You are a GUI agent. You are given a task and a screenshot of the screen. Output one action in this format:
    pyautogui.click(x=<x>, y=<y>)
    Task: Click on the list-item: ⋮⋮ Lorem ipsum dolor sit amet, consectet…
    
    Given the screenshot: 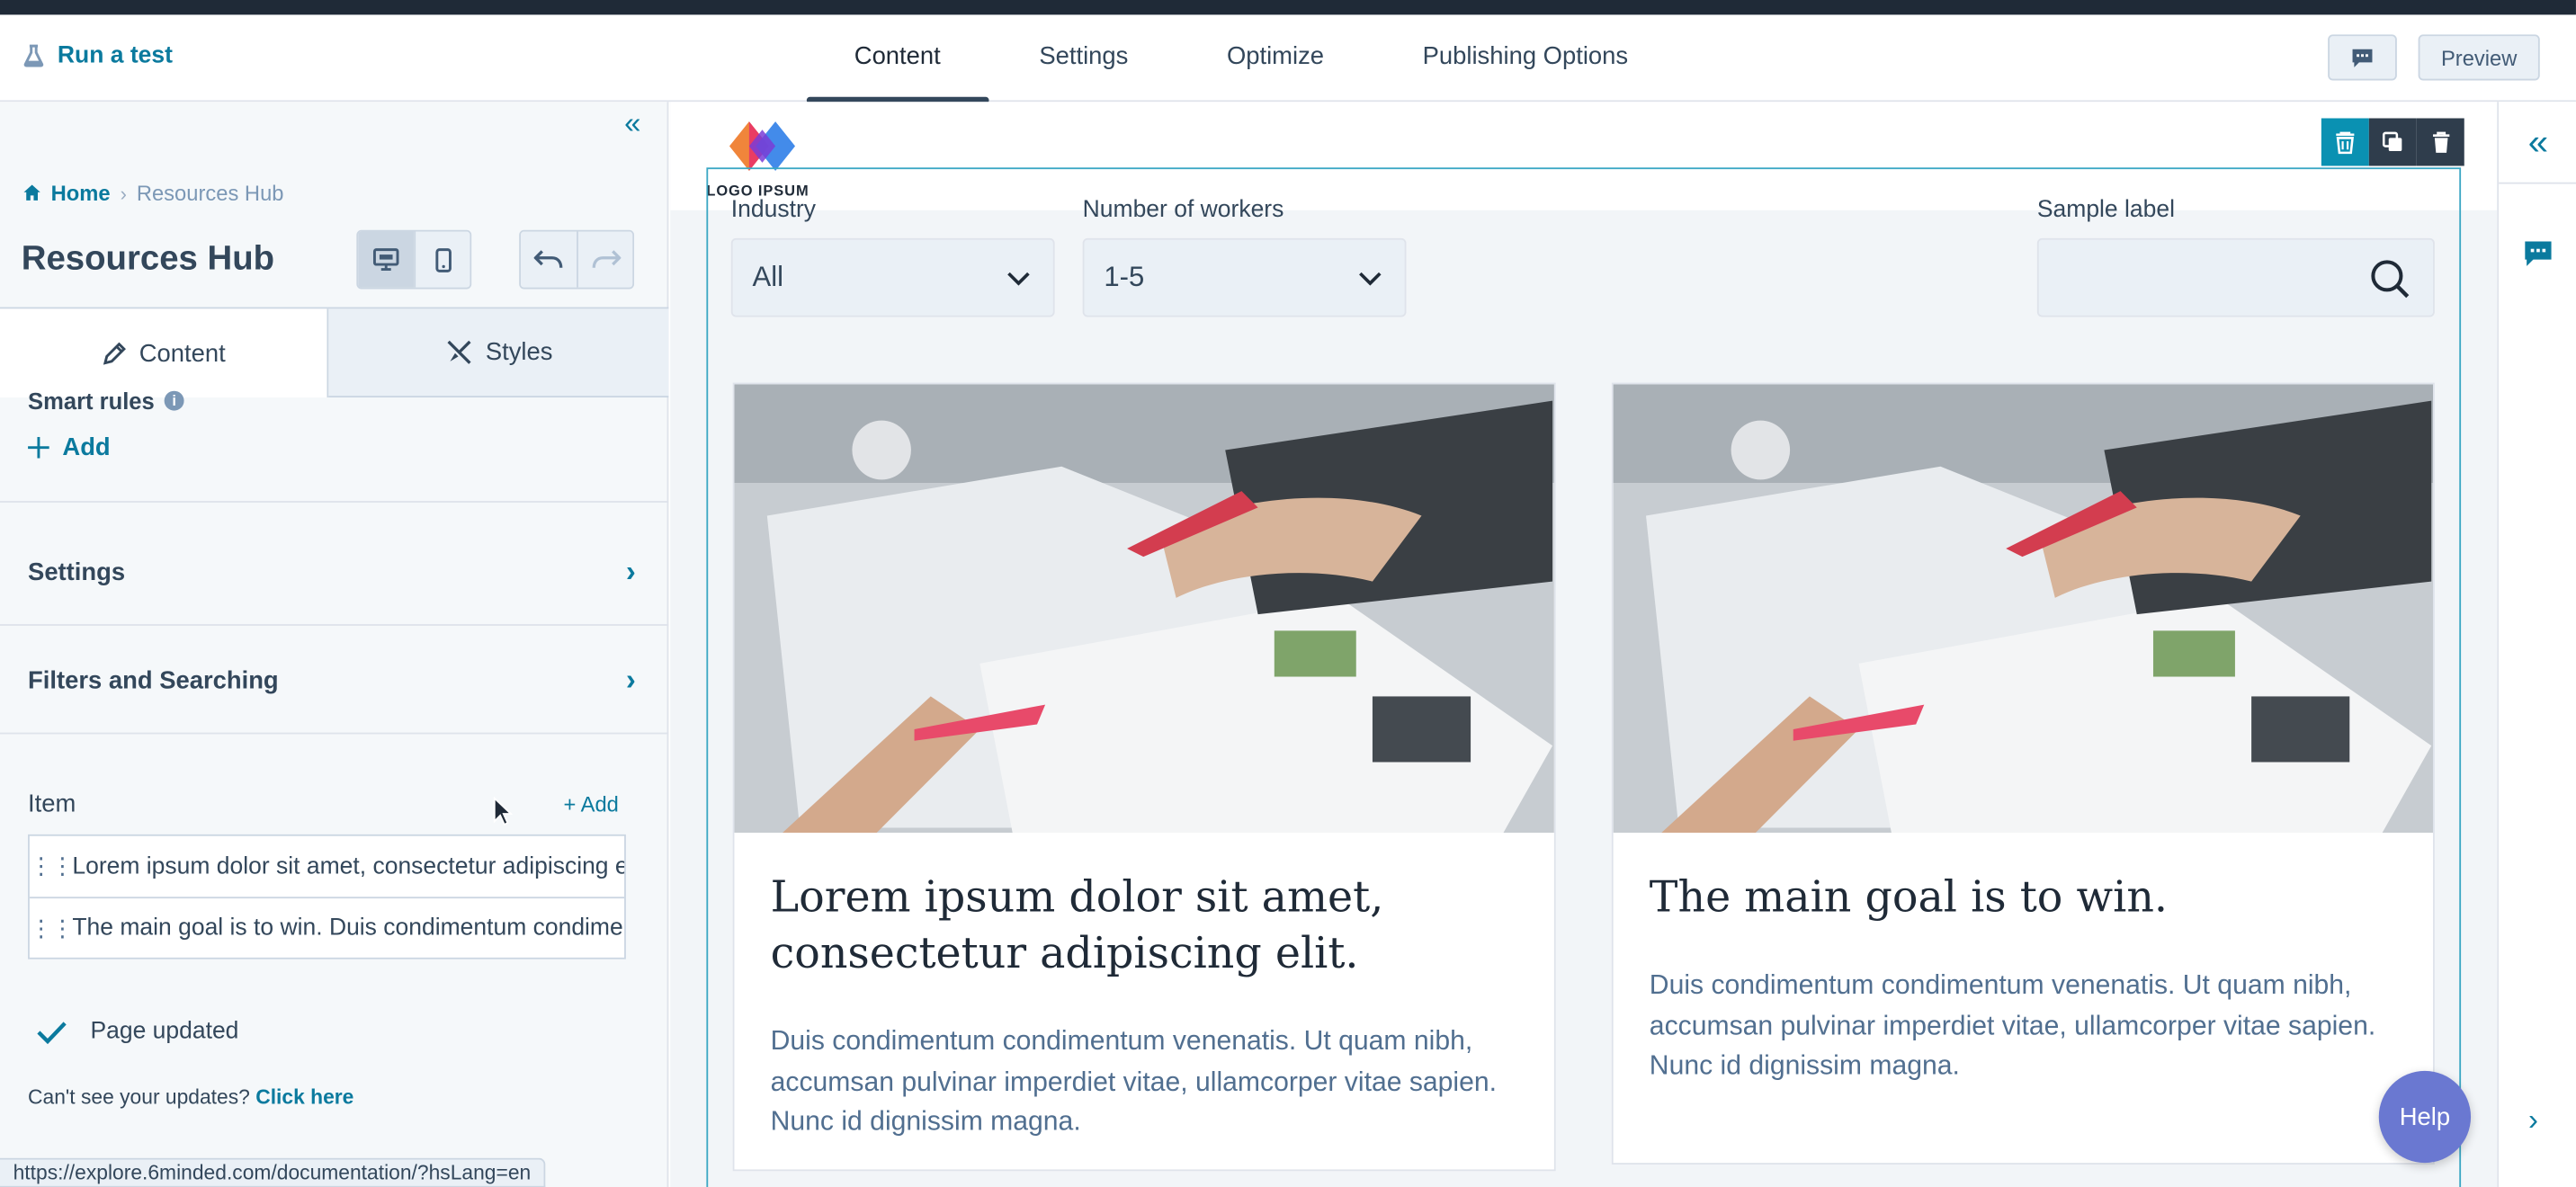 What is the action you would take?
    pyautogui.click(x=327, y=866)
    